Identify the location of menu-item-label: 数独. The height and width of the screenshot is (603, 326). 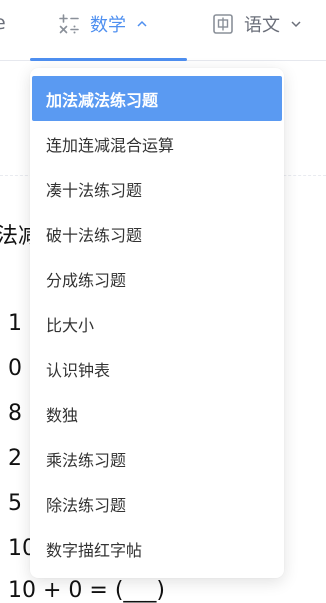
(62, 415).